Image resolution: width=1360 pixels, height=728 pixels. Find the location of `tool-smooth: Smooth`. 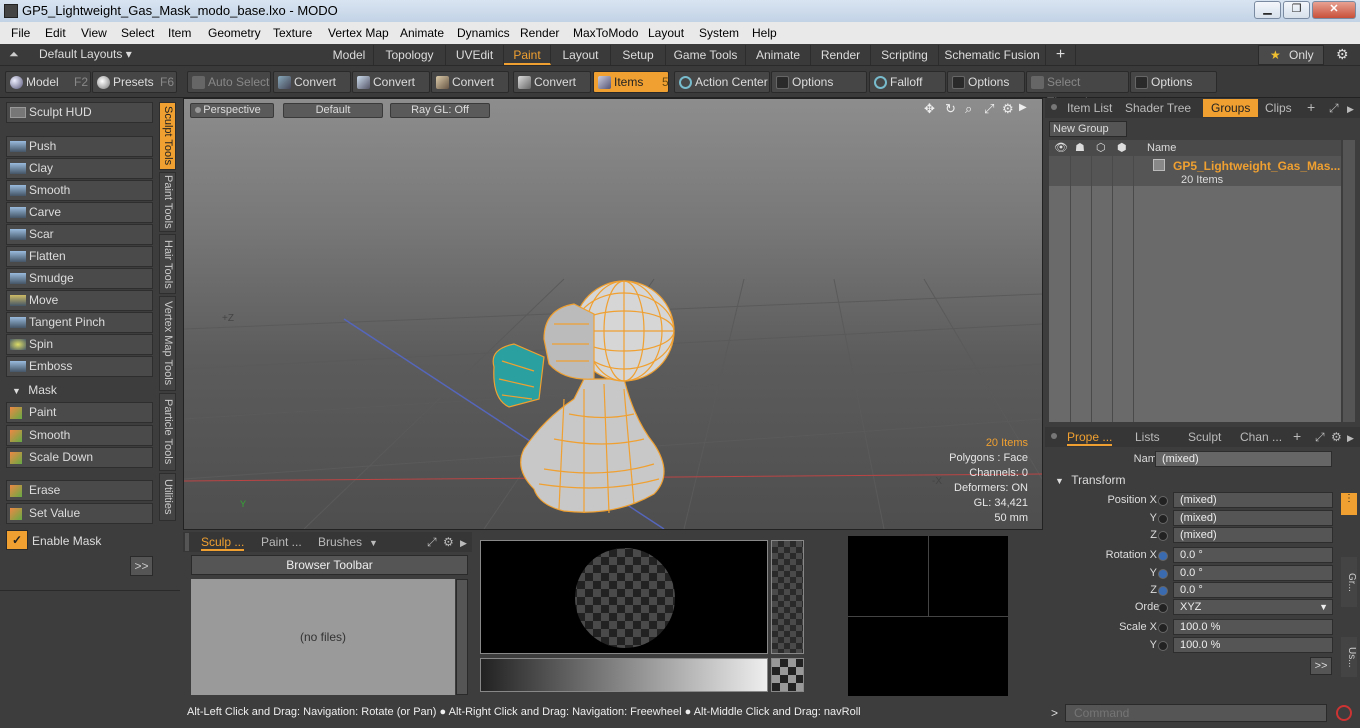

tool-smooth: Smooth is located at coordinates (79, 190).